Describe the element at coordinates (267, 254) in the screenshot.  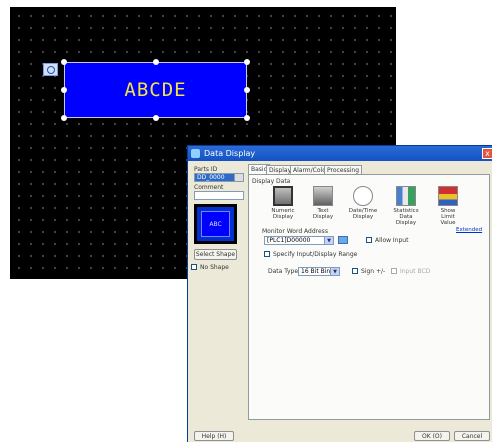
I see `specify-range-checkbox` at that location.